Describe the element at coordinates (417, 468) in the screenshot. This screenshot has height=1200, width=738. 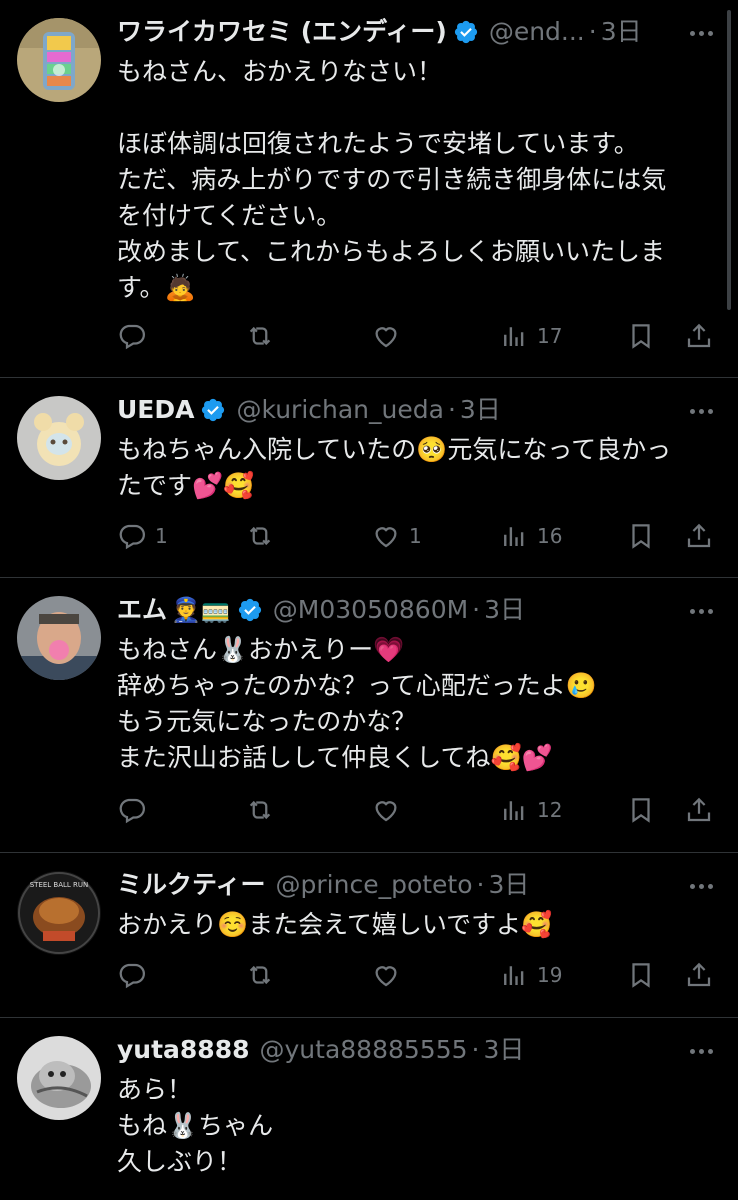
I see `tweet-text: もねちゃん入院していたの🥺元気になって良かっ たです💕🥰` at that location.